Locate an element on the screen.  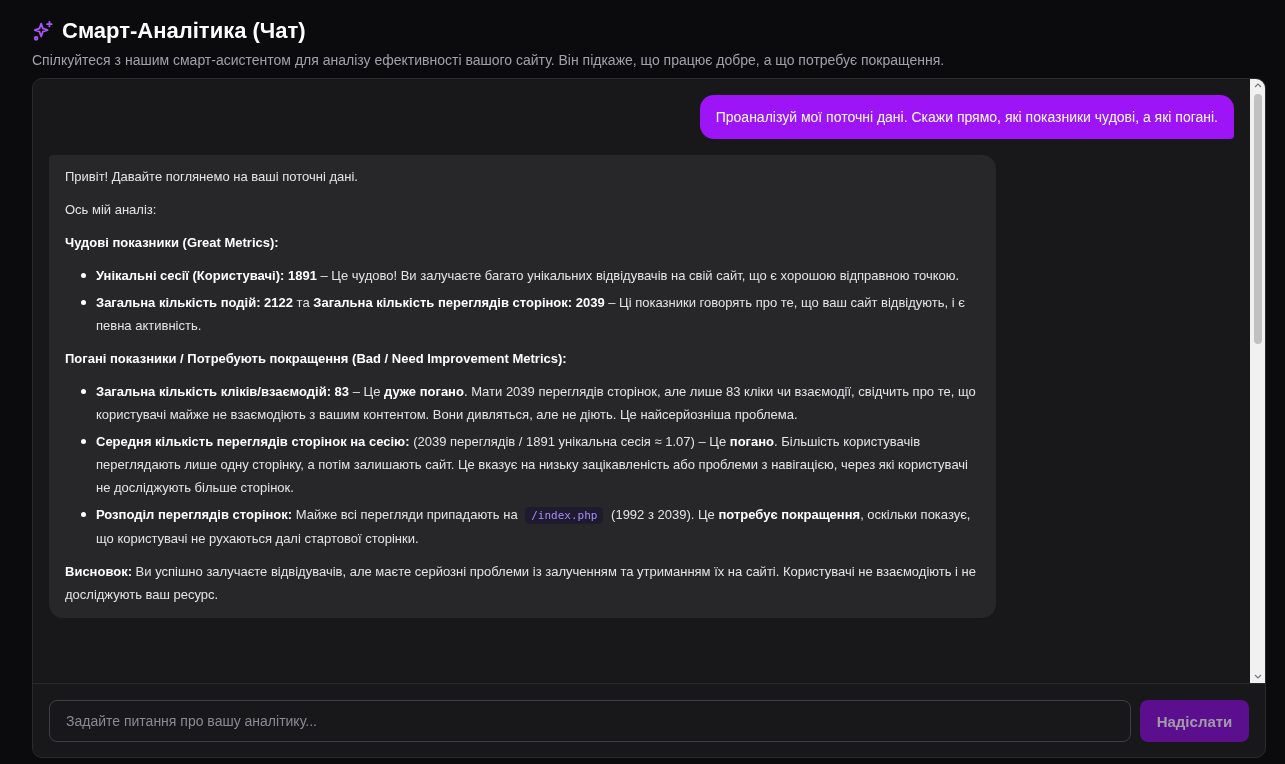
scrollbar is located at coordinates (1257, 381).